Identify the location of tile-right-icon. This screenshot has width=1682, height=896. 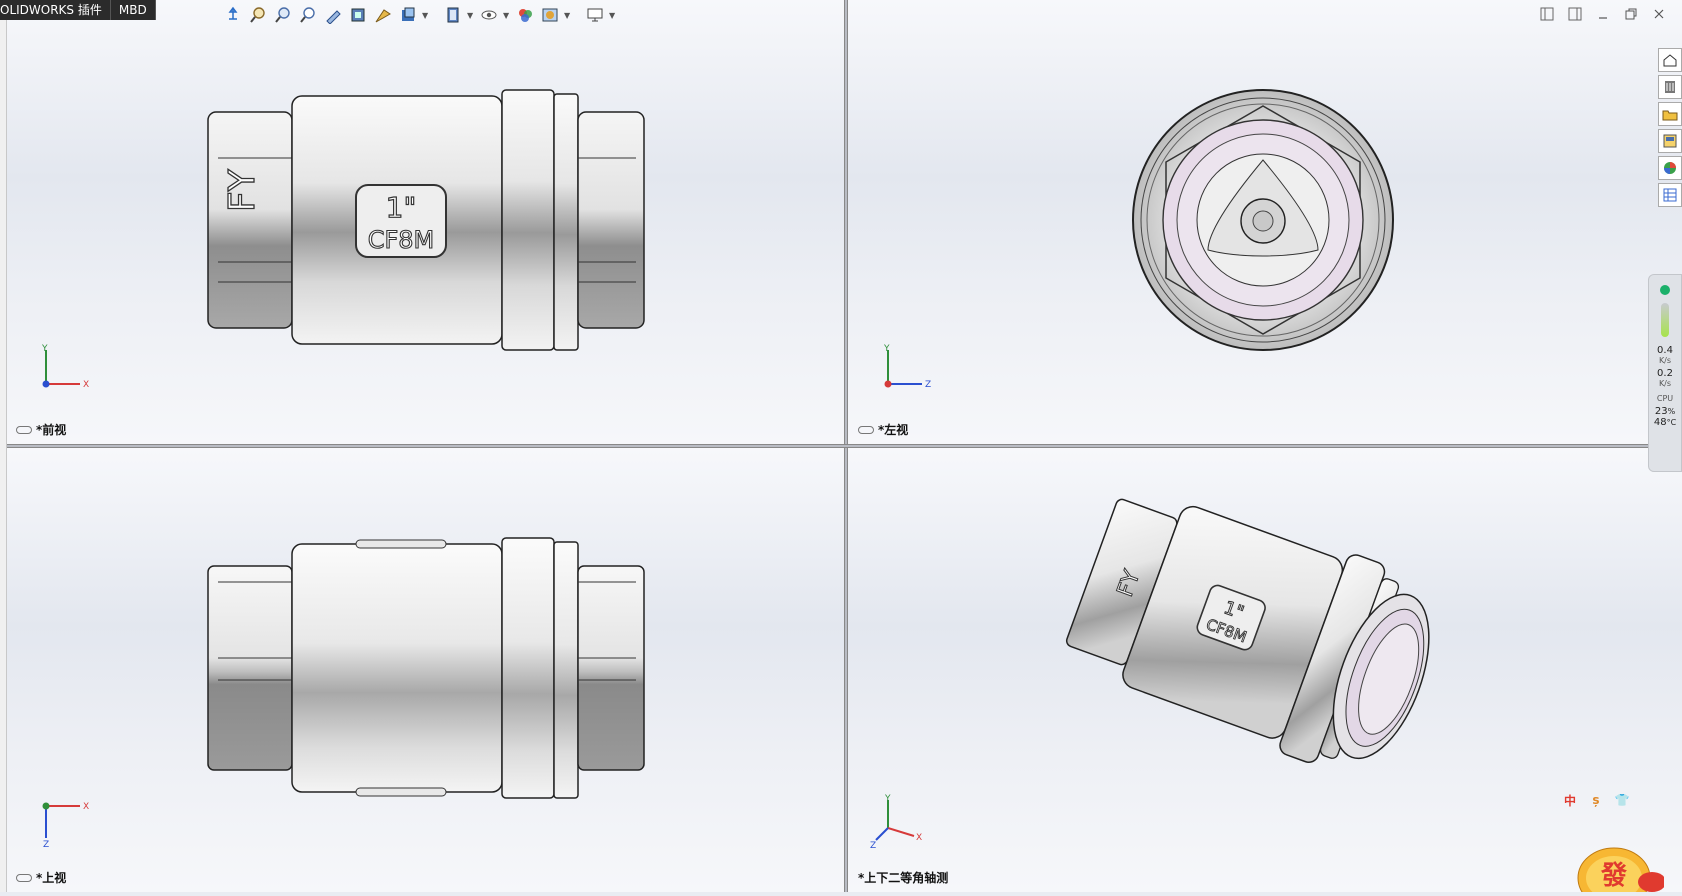
(1575, 14).